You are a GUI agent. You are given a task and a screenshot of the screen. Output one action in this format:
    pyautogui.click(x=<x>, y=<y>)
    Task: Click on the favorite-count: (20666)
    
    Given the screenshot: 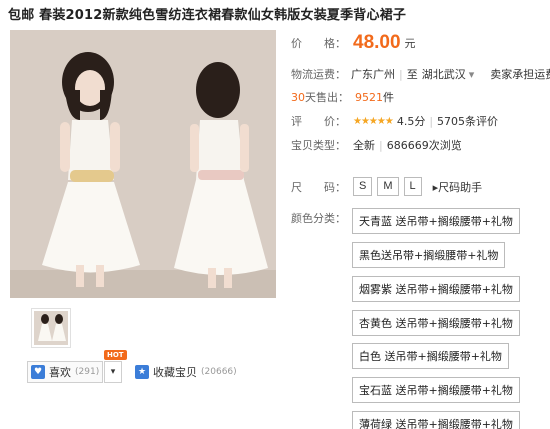 What is the action you would take?
    pyautogui.click(x=219, y=372)
    